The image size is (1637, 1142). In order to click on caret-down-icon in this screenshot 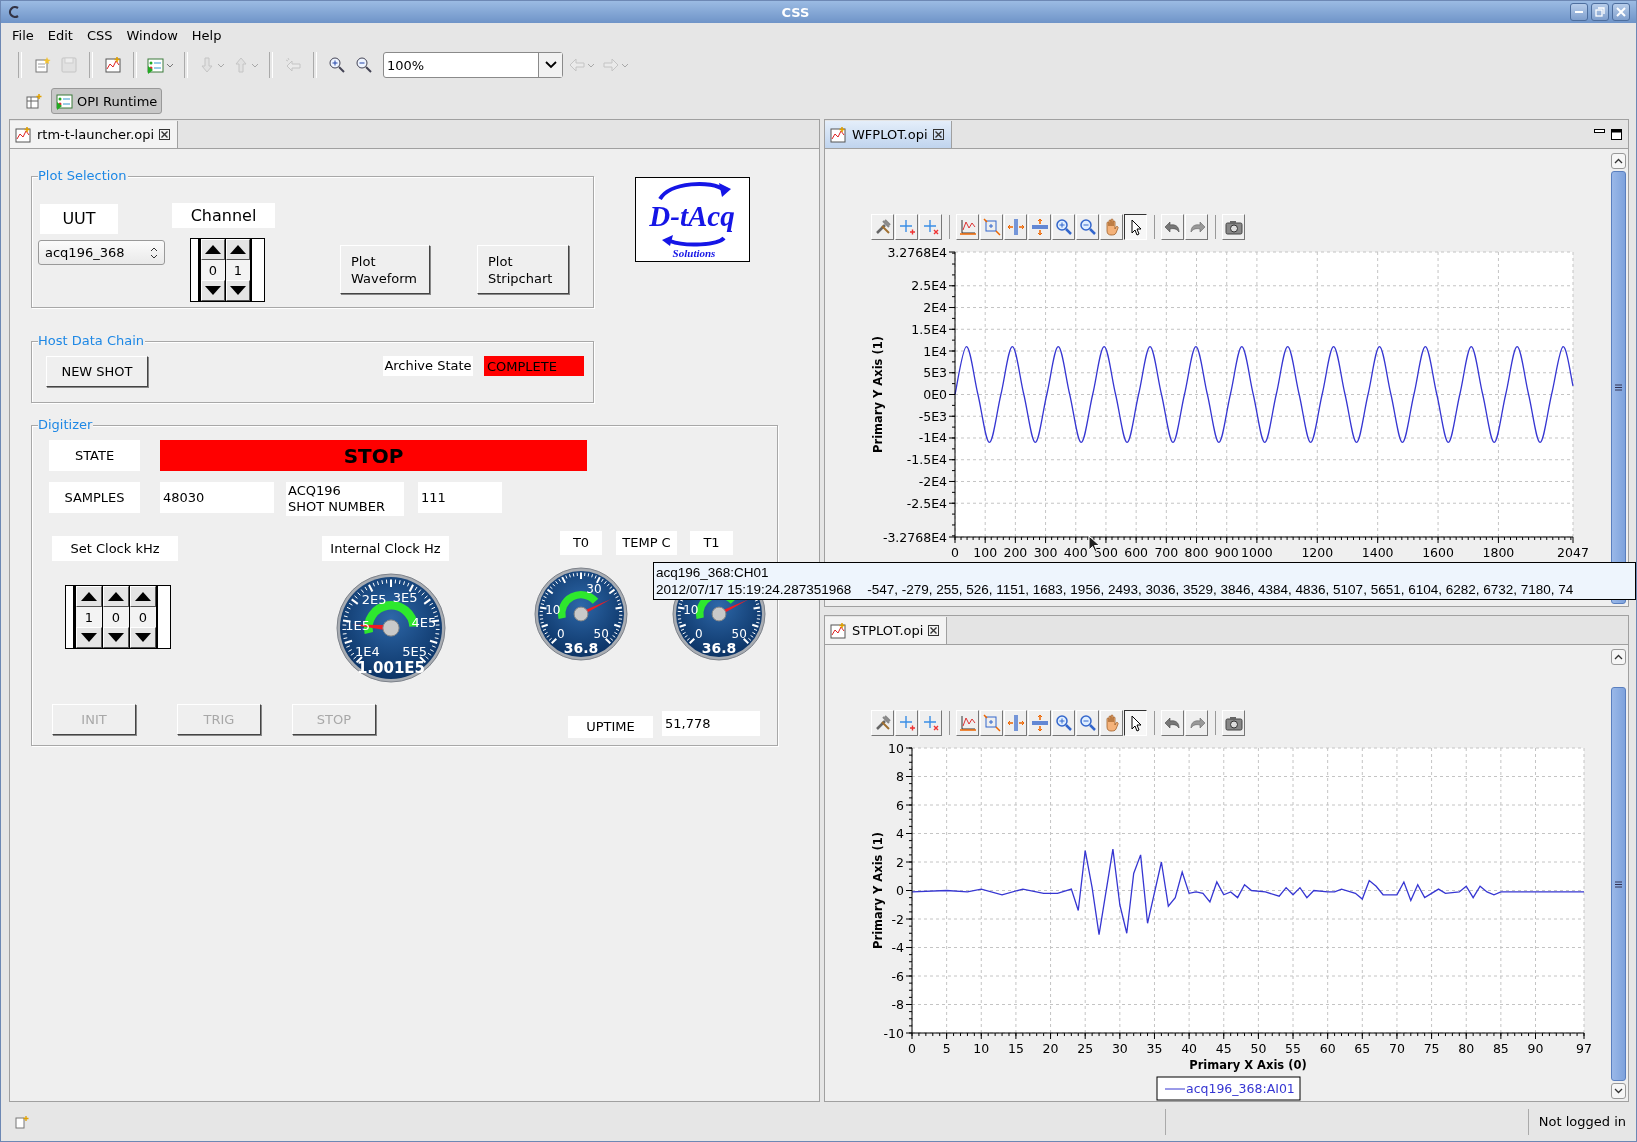, I will do `click(1618, 1091)`.